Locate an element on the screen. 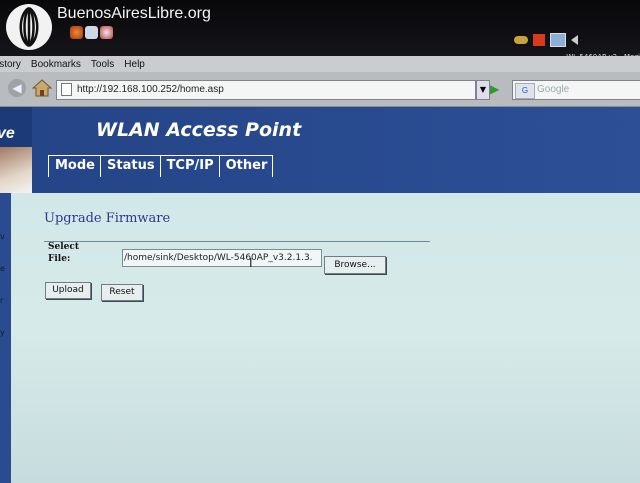  tab-status: Status is located at coordinates (130, 166).